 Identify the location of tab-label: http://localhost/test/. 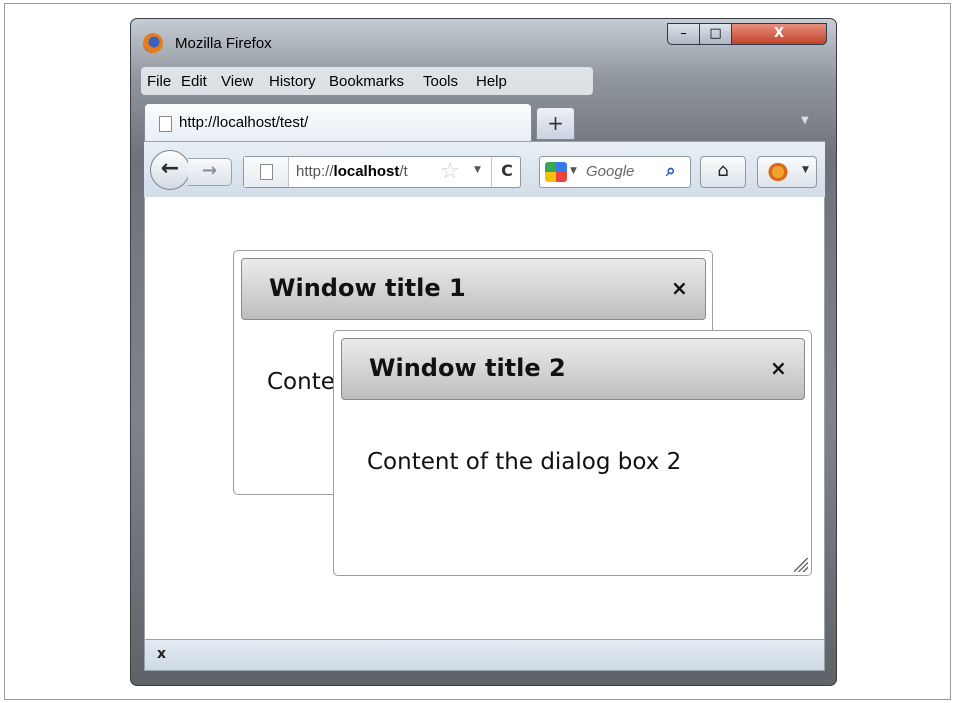
(244, 122).